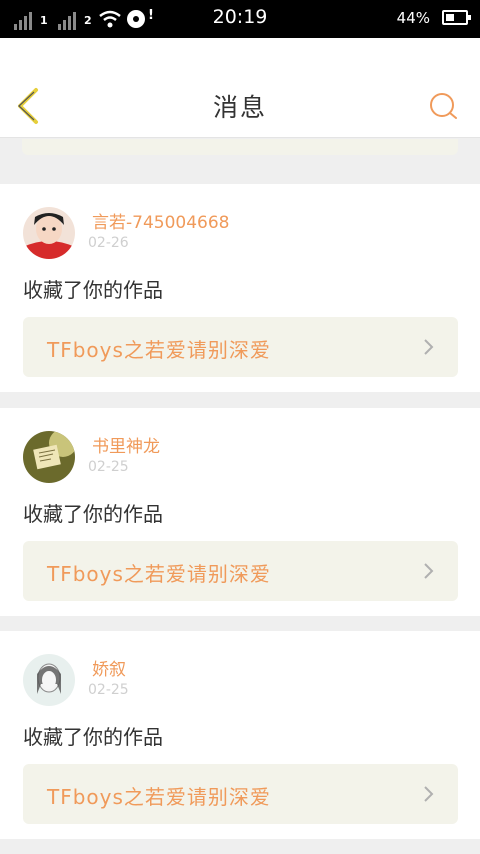 The height and width of the screenshot is (854, 480). What do you see at coordinates (240, 88) in the screenshot?
I see `header: 消息` at bounding box center [240, 88].